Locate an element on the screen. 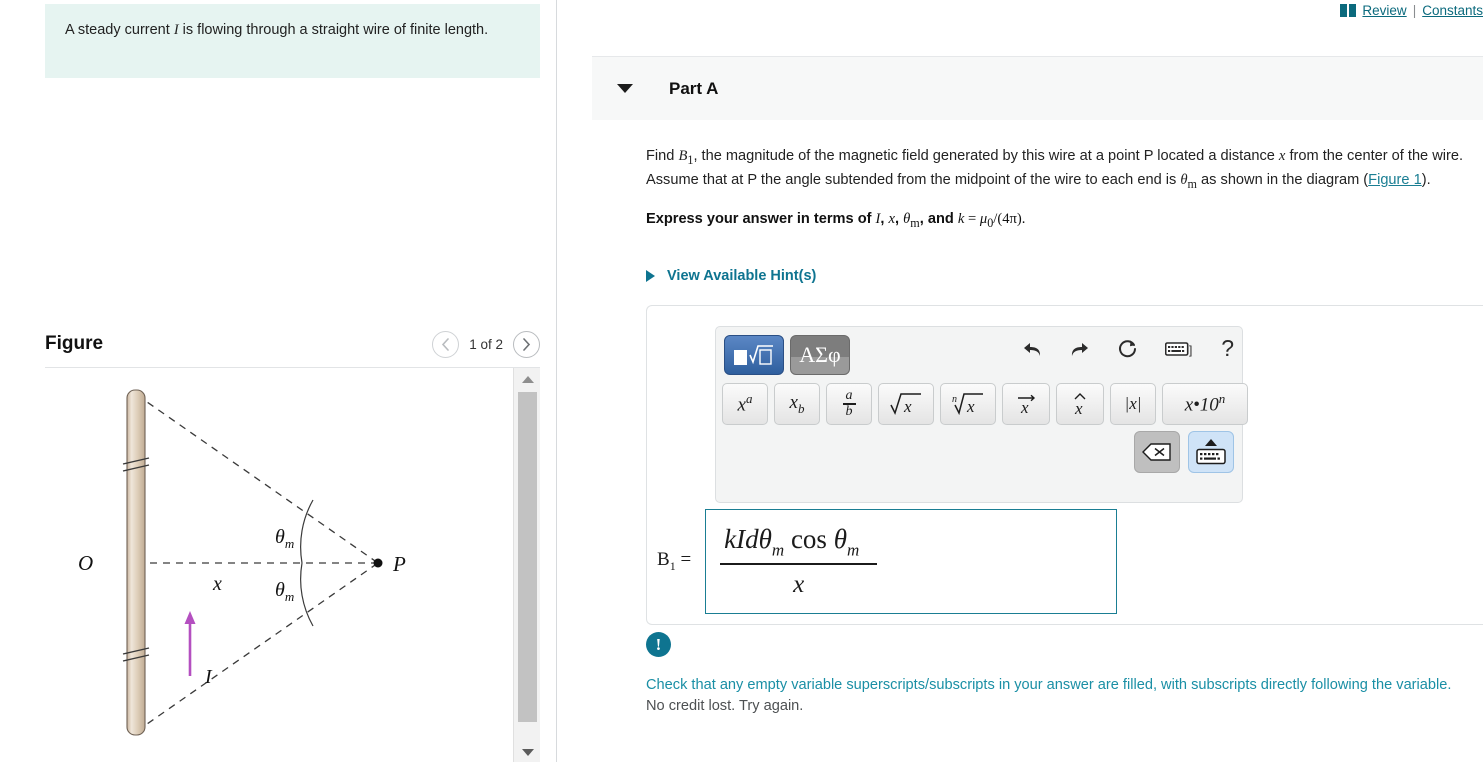 This screenshot has width=1483, height=762. superscript-button: xa is located at coordinates (745, 404).